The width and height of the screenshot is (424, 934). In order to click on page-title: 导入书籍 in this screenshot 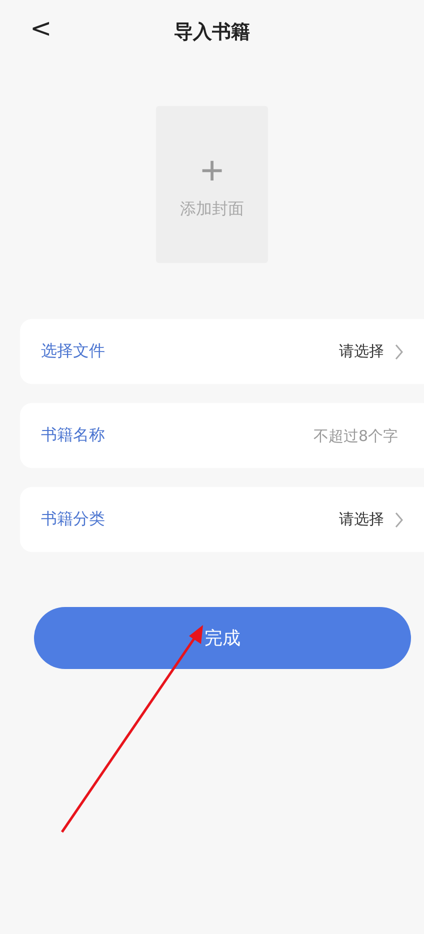, I will do `click(212, 32)`.